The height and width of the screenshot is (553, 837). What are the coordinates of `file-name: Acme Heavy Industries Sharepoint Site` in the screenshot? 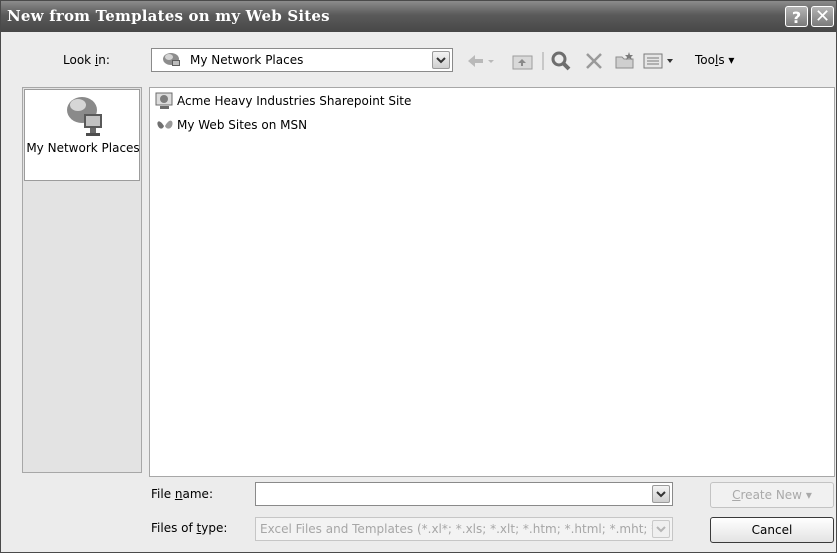 It's located at (294, 101).